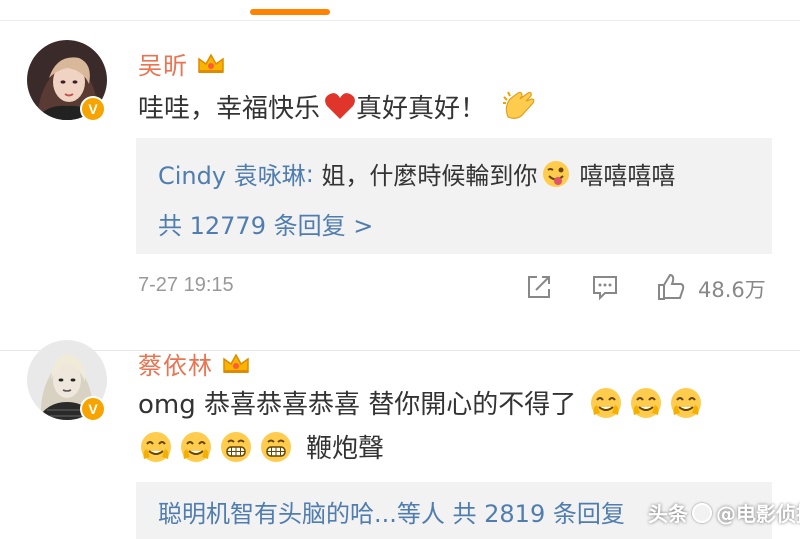  I want to click on comment-username: 吴昕, so click(182, 63).